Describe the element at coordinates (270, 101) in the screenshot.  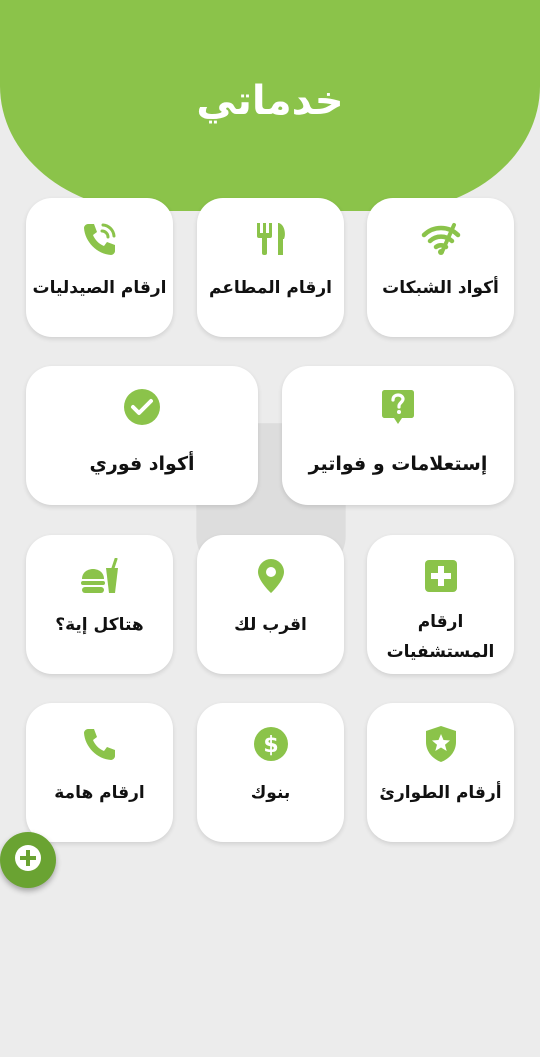
I see `app-title: خدماتي` at that location.